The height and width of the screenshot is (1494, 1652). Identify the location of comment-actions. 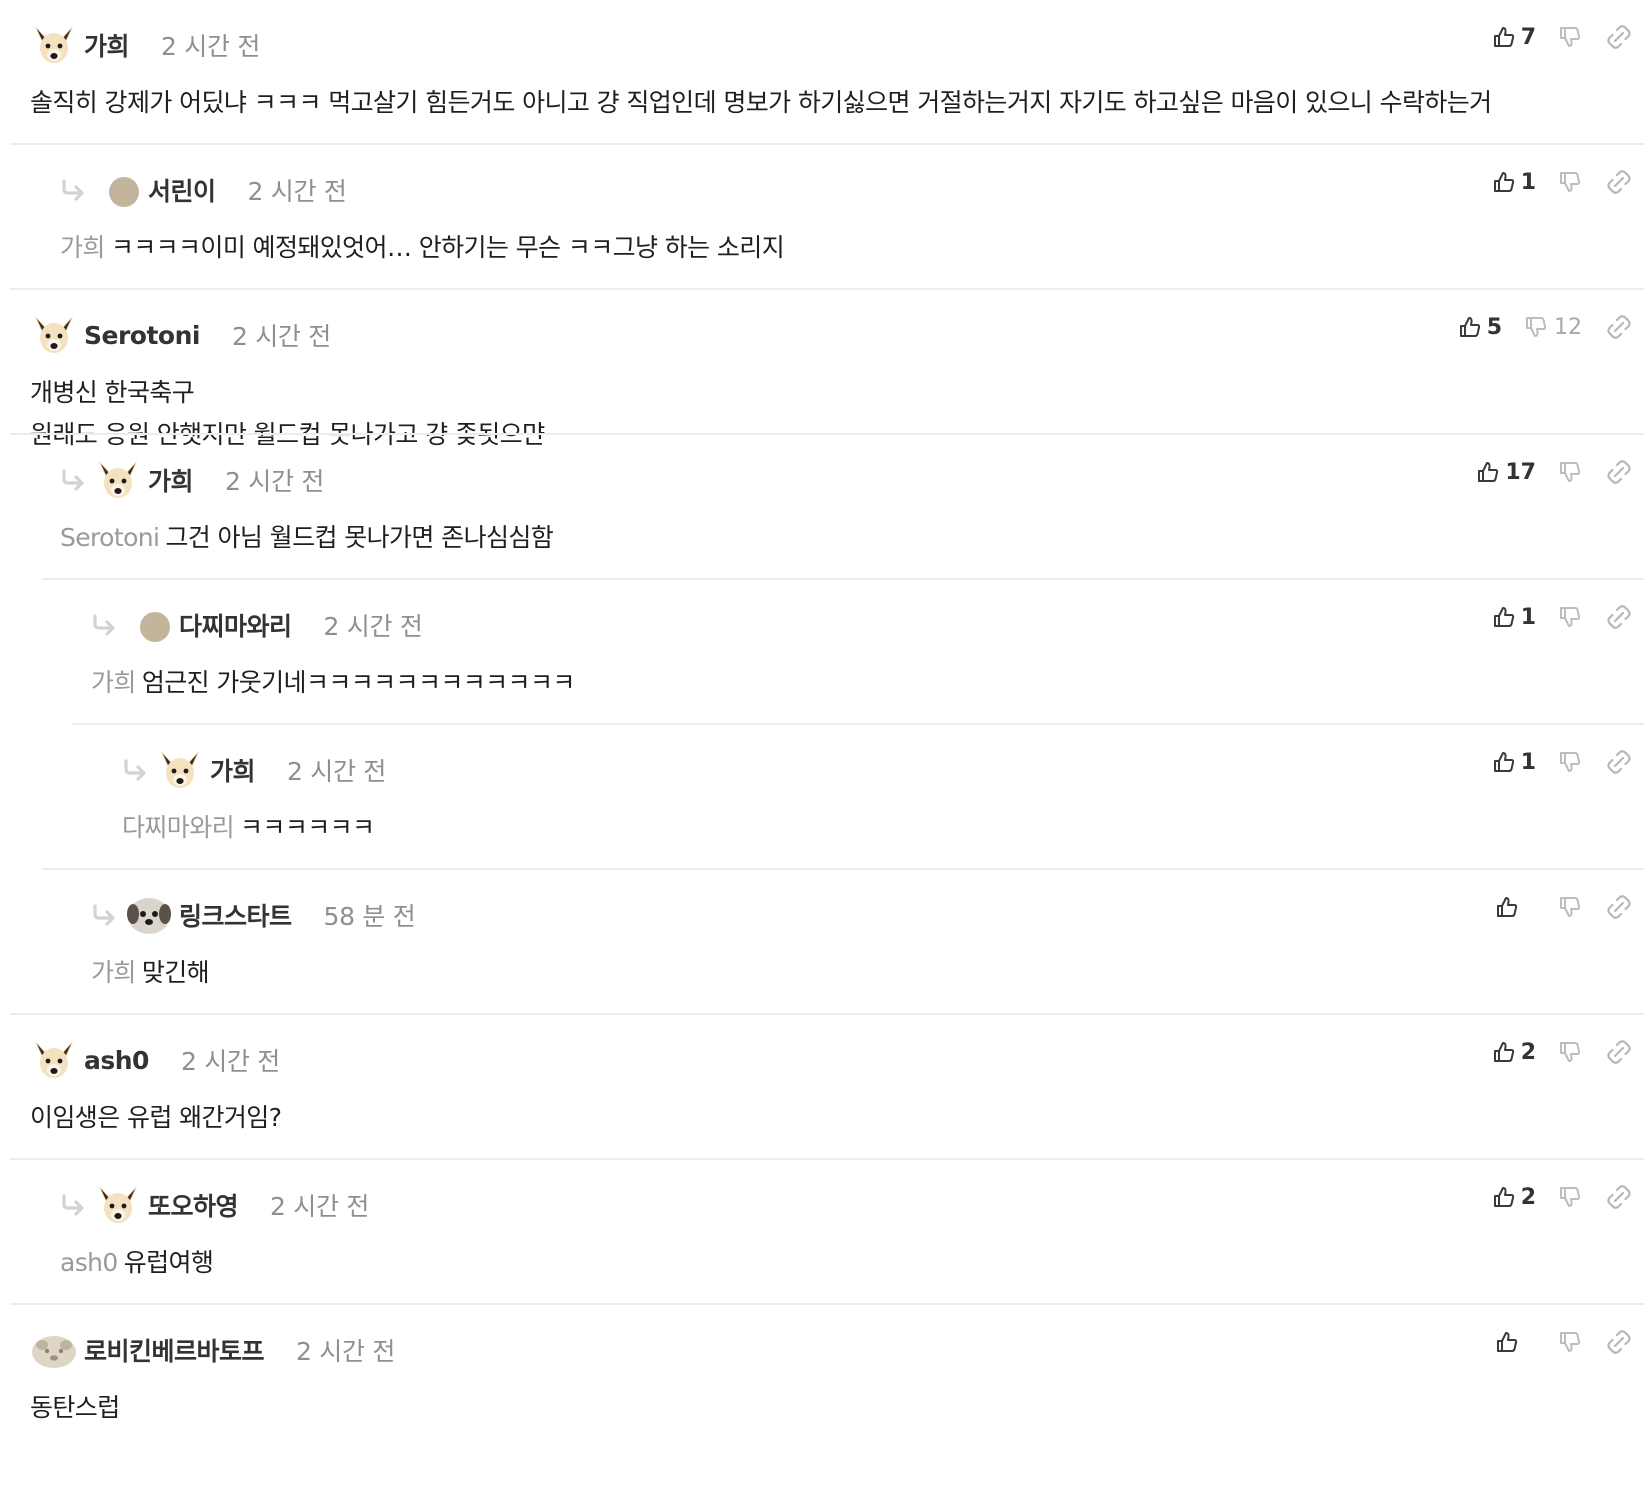
(1563, 907).